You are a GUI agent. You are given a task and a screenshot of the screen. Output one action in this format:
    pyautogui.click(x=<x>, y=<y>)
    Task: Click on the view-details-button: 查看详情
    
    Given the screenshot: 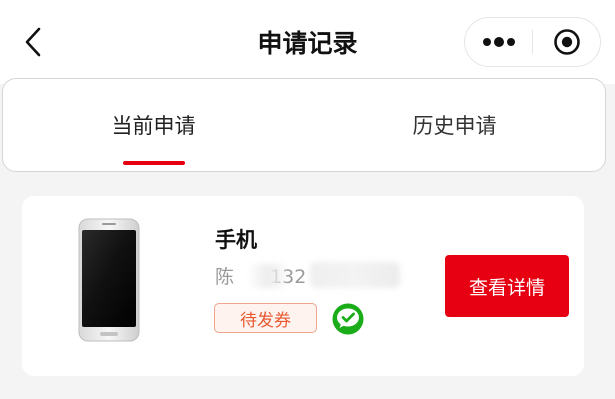 What is the action you would take?
    pyautogui.click(x=507, y=286)
    